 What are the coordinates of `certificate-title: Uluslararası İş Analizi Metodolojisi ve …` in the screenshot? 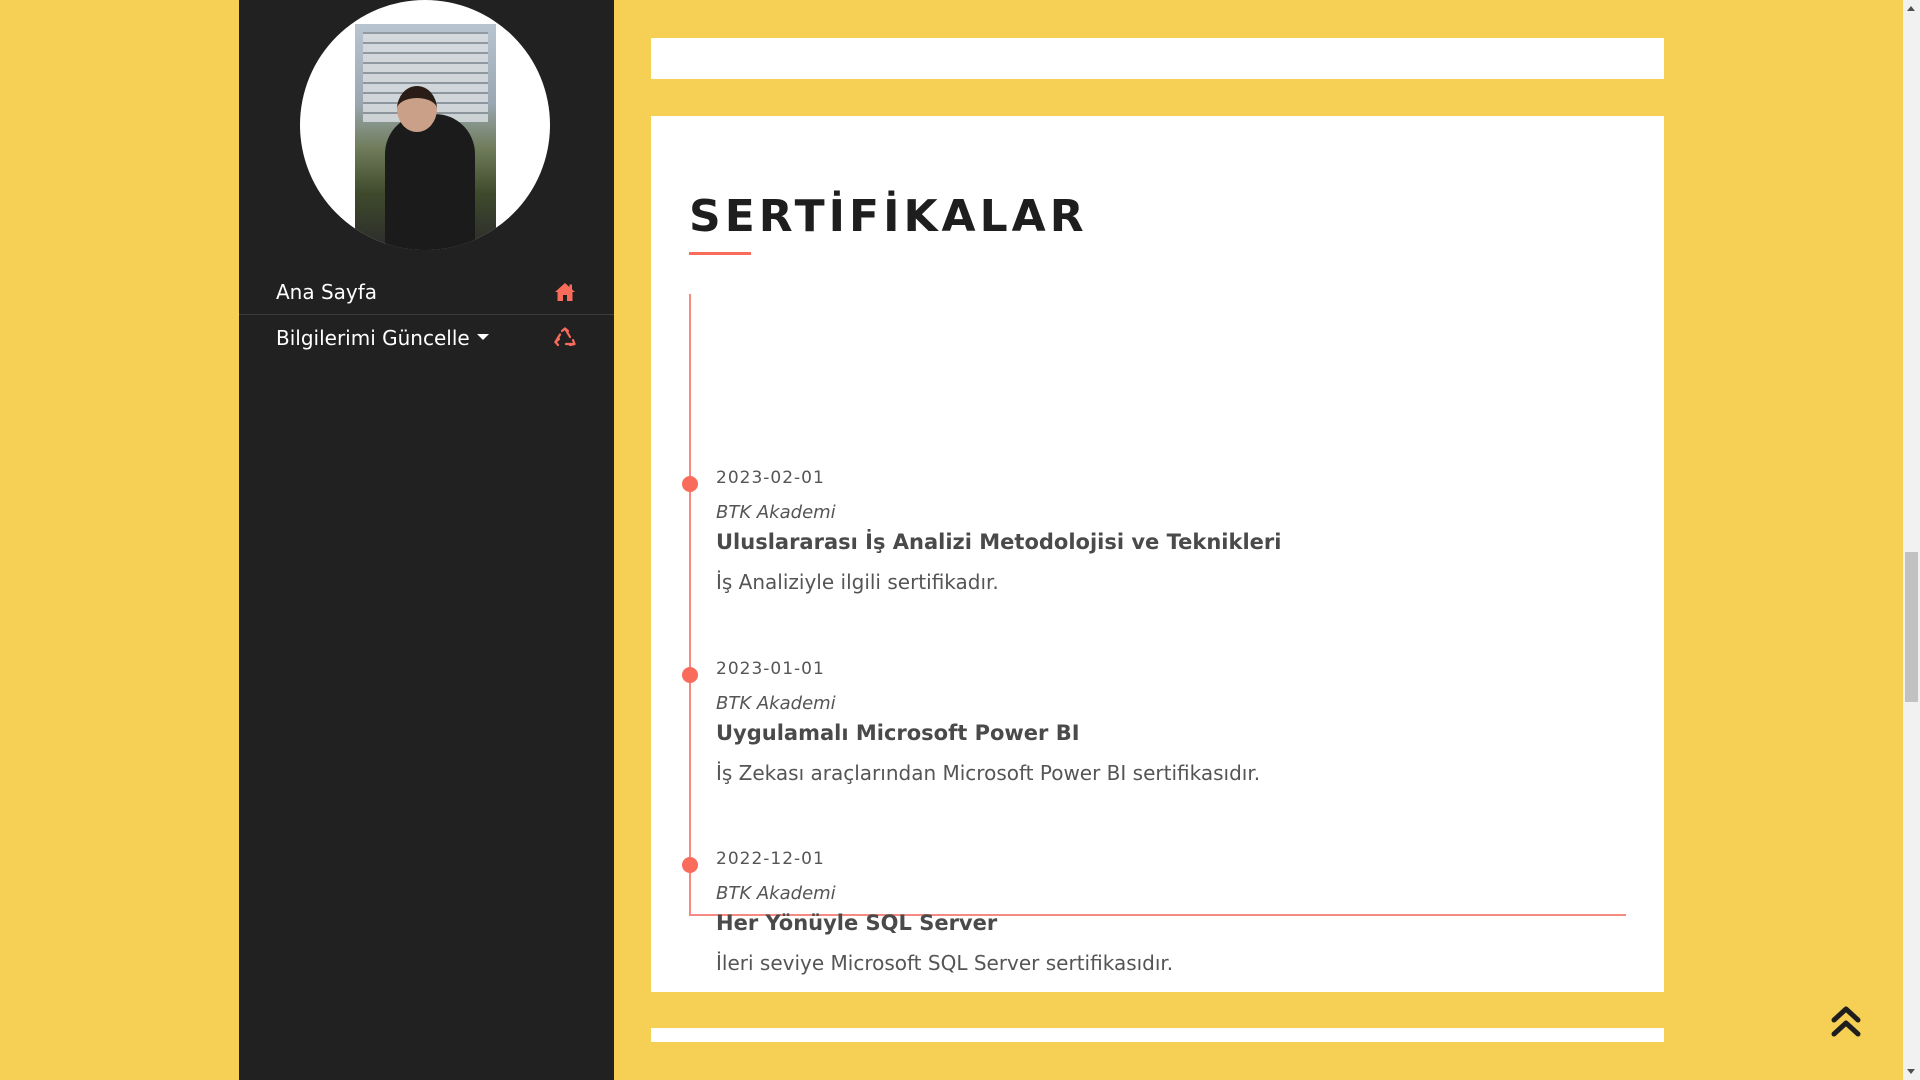 It's located at (999, 542).